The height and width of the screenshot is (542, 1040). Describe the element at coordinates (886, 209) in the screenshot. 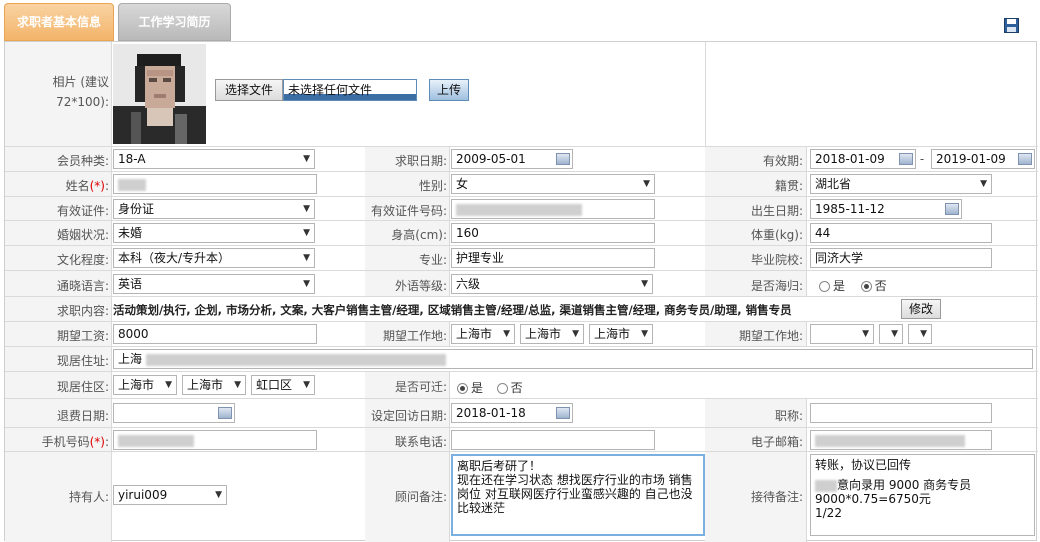

I see `birth-date-input: 1985-11-12` at that location.